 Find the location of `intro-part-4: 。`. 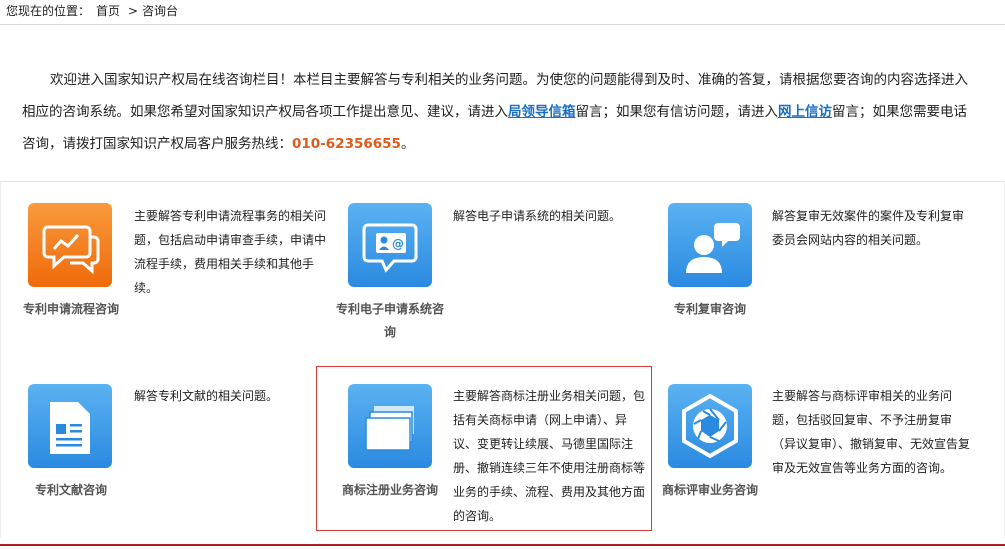

intro-part-4: 。 is located at coordinates (407, 144).